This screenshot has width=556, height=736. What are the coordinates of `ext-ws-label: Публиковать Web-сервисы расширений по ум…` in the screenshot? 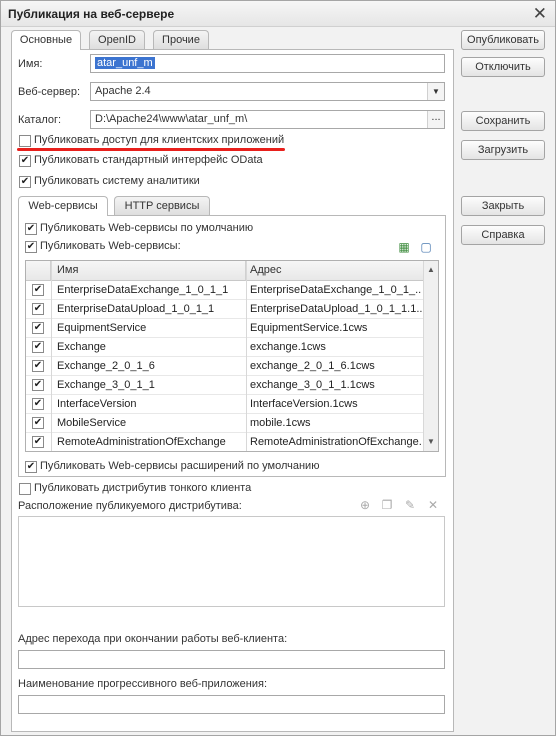 It's located at (180, 466).